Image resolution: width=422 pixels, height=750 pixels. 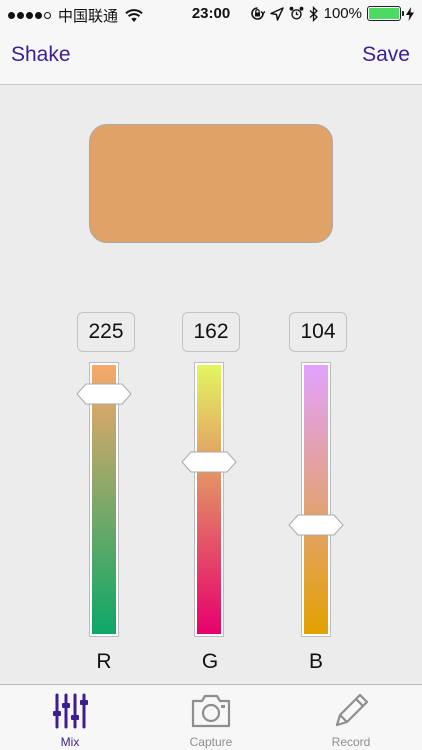 I want to click on tab-mix: Mix, so click(x=70, y=717).